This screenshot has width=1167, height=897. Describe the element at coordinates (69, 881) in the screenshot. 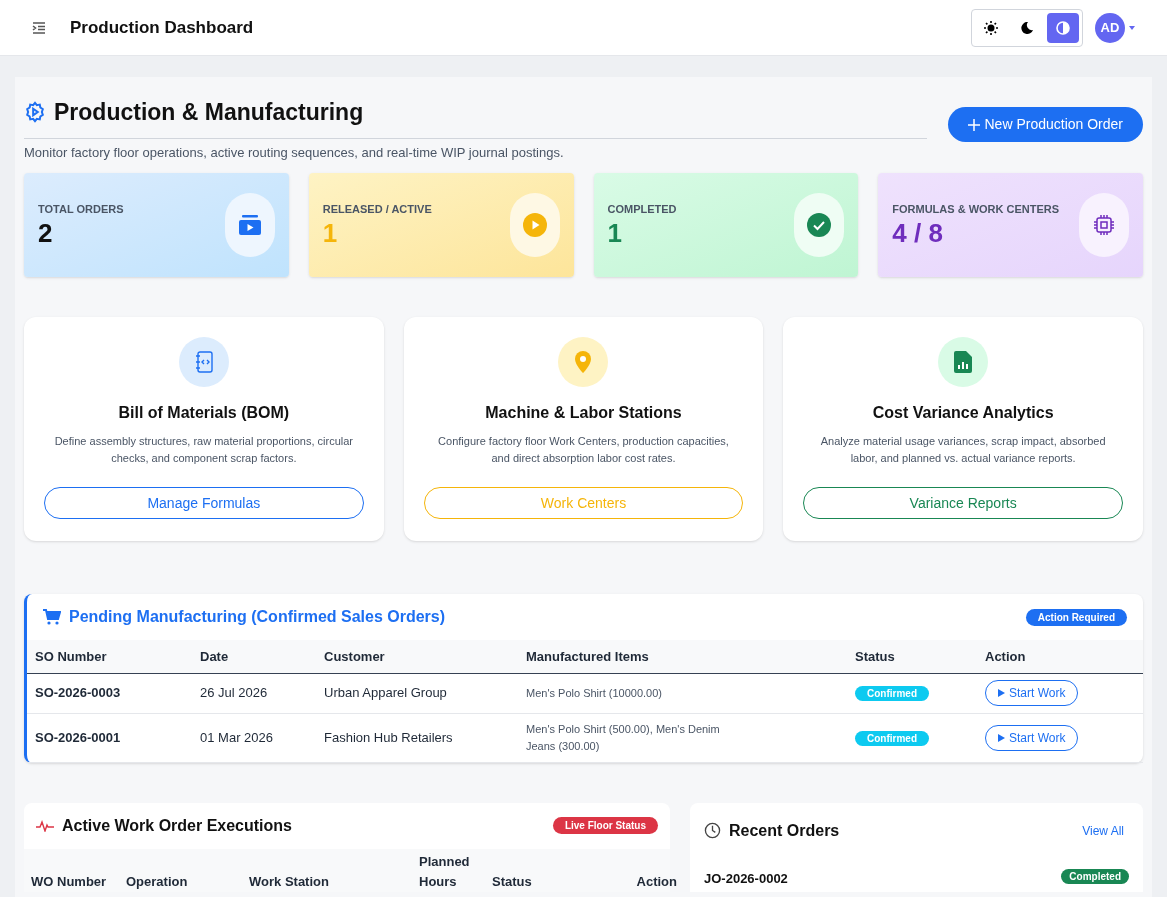

I see `column-header: WO Number` at that location.